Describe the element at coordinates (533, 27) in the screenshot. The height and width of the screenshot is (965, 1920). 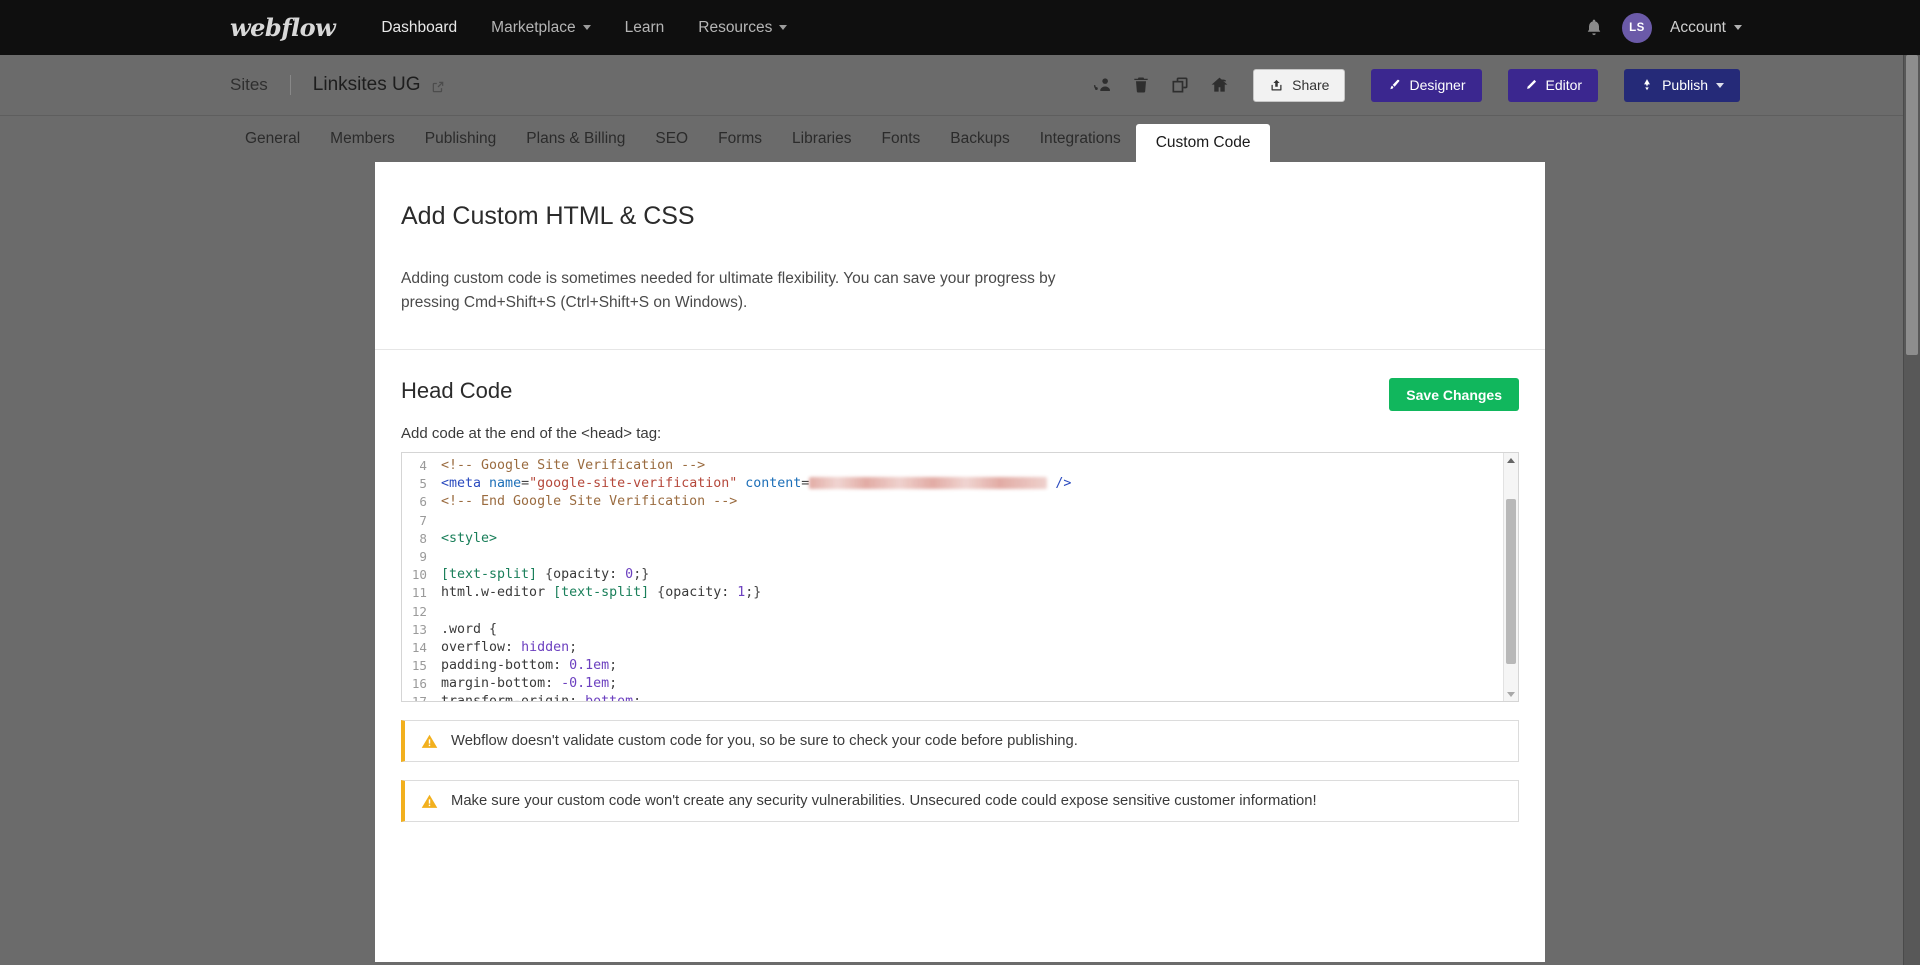
I see `nav-link-marketplace-label: Marketplace` at that location.